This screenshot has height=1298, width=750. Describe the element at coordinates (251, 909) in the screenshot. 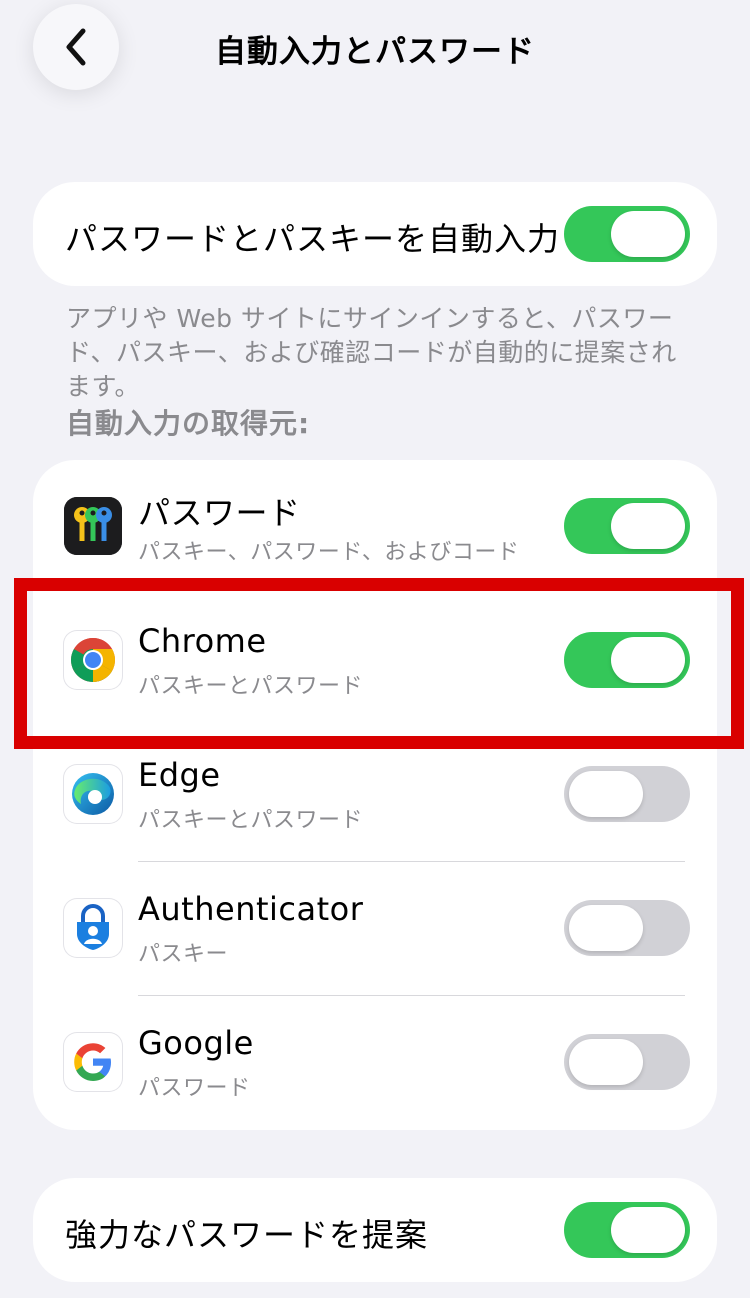

I see `source-name: Authenticator` at that location.